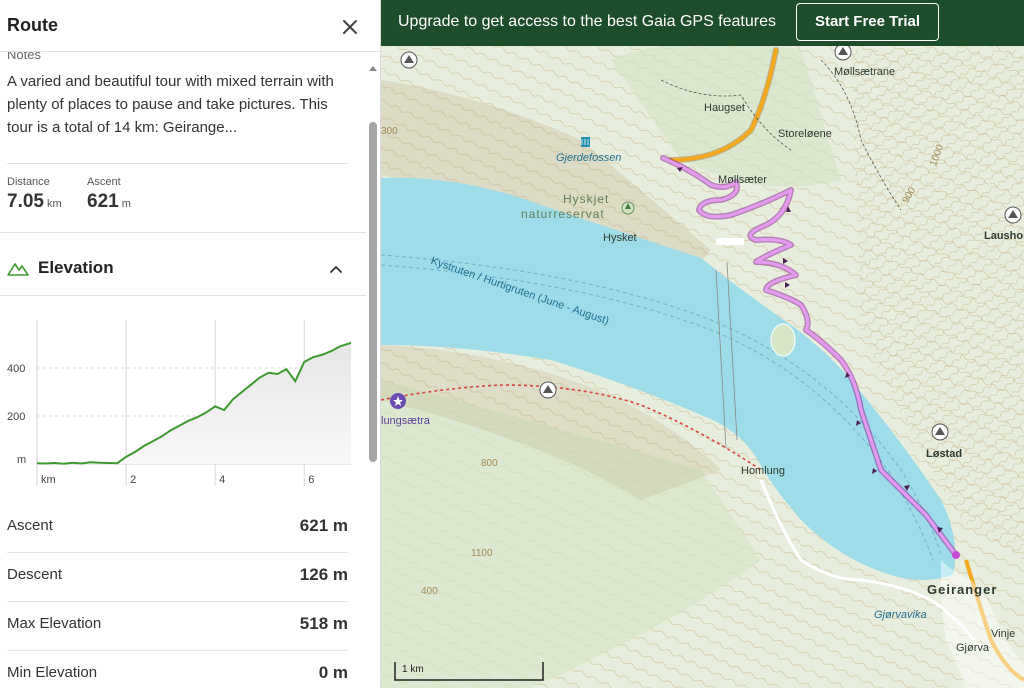  I want to click on contour-label: 1100, so click(482, 553).